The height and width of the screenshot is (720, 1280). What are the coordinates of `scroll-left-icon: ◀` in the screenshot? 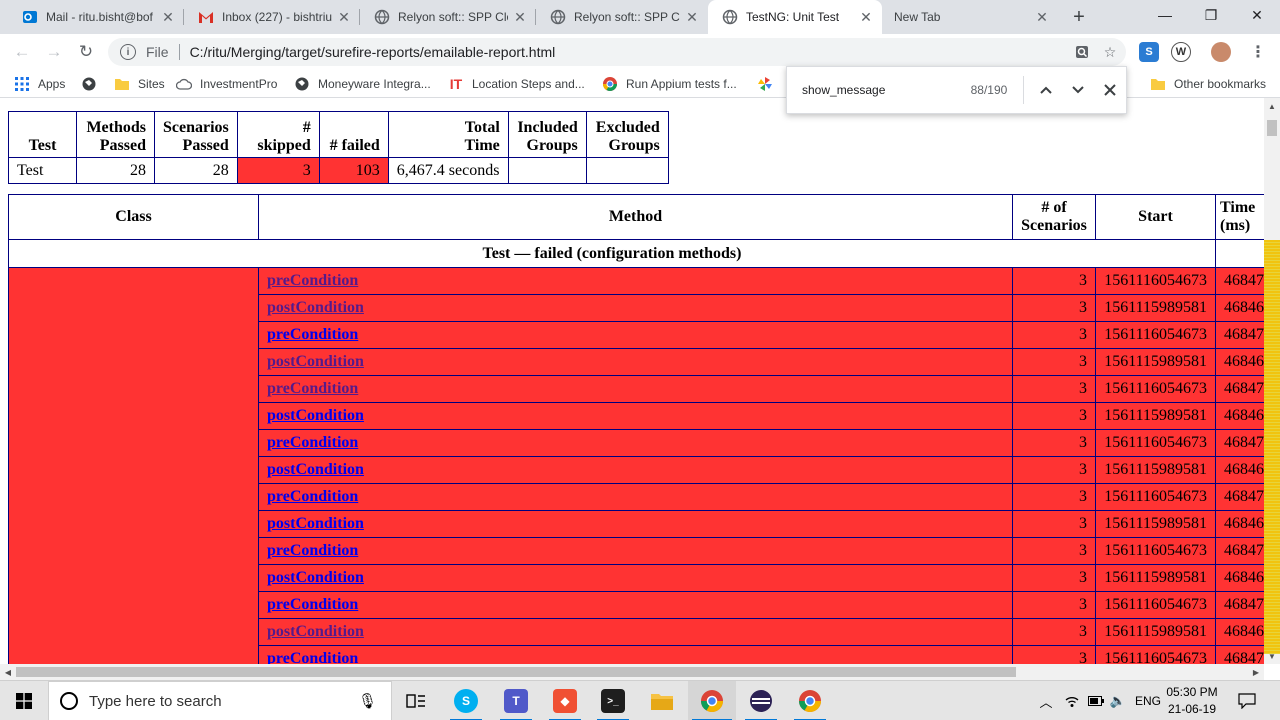 It's located at (8, 672).